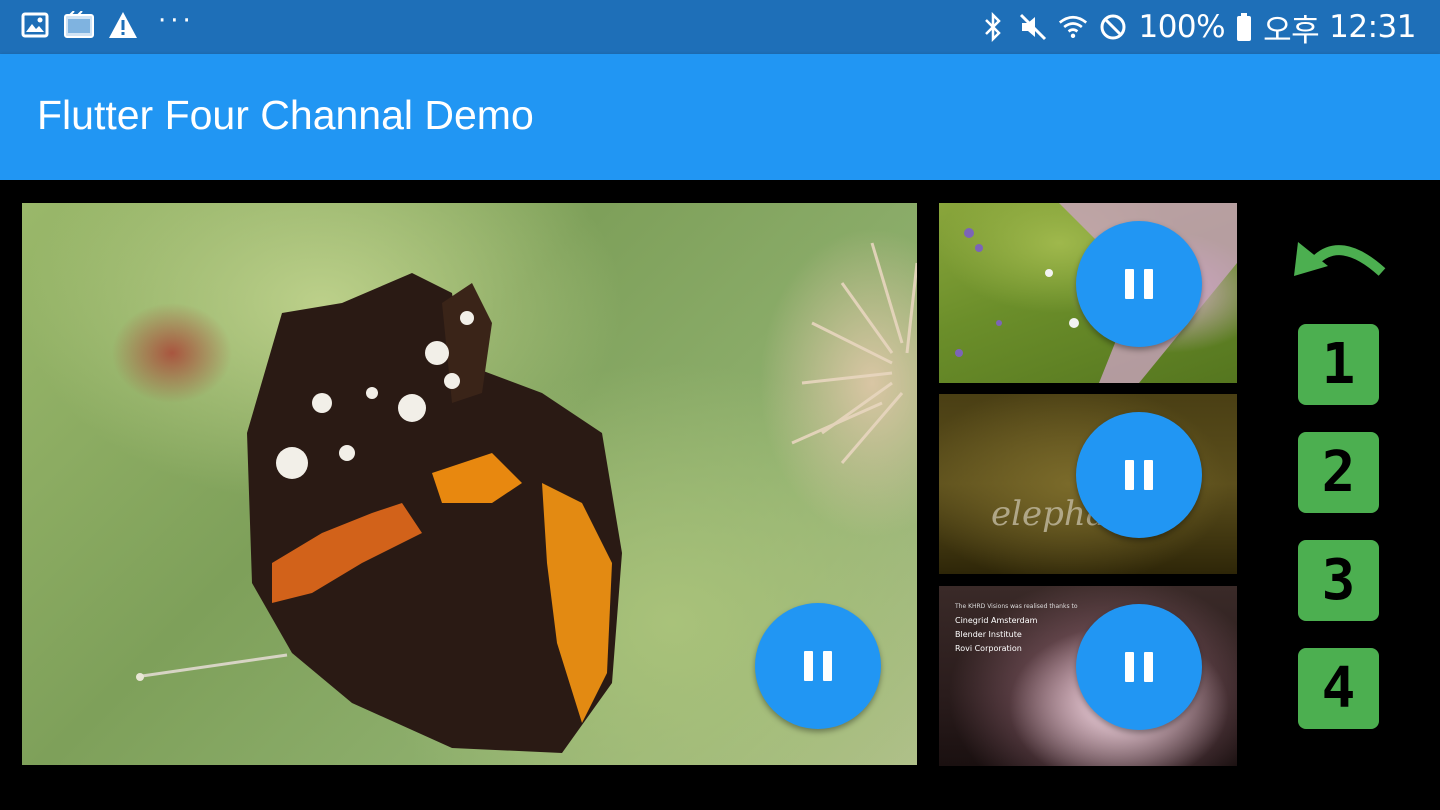  What do you see at coordinates (1139, 667) in the screenshot?
I see `channel-4-pause-button` at bounding box center [1139, 667].